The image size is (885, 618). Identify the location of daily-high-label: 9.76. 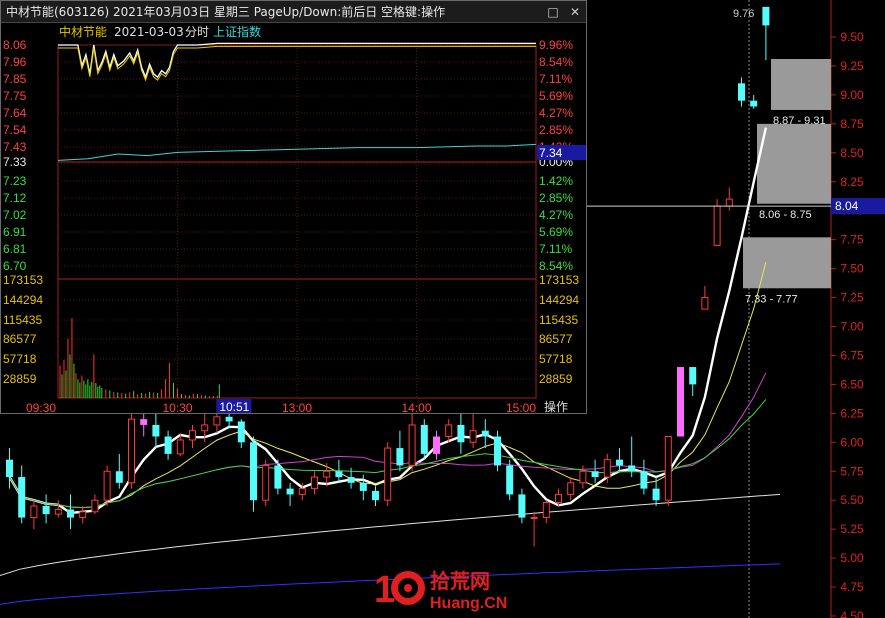
(743, 14).